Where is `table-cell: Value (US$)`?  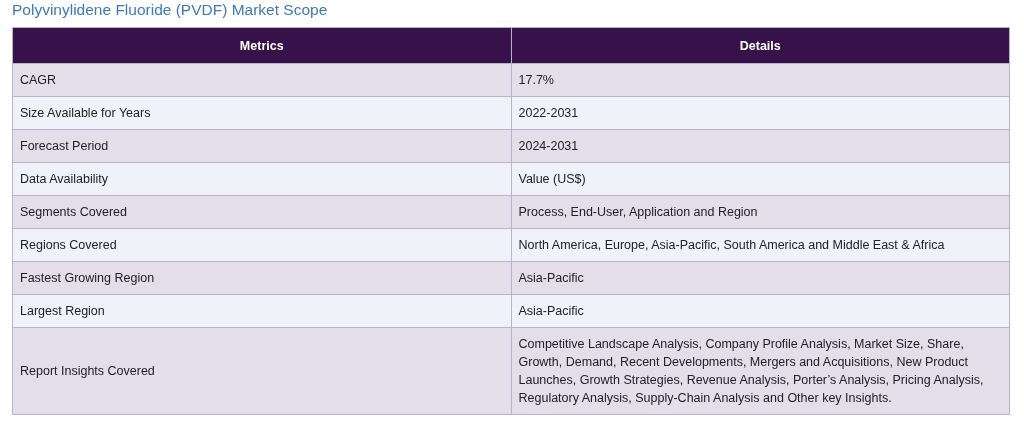 table-cell: Value (US$) is located at coordinates (760, 179).